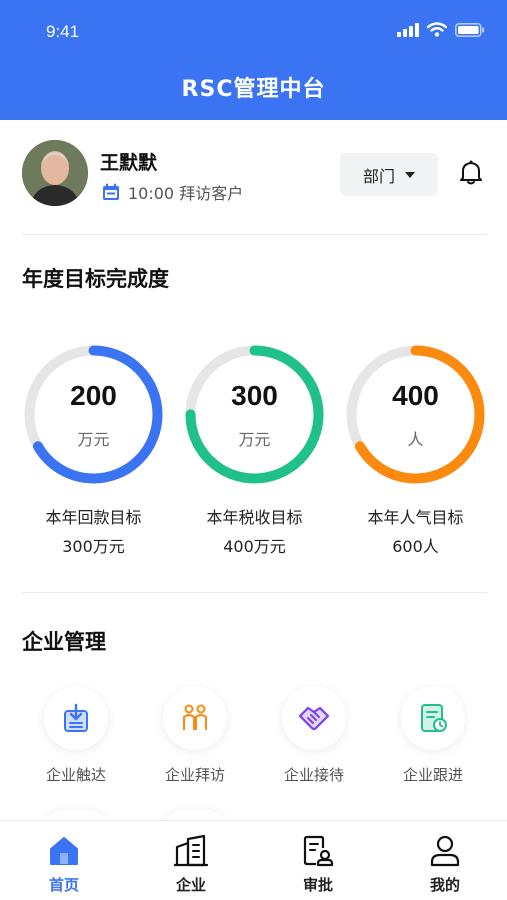 This screenshot has width=507, height=900. Describe the element at coordinates (313, 775) in the screenshot. I see `mgmt-label: 企业接待` at that location.